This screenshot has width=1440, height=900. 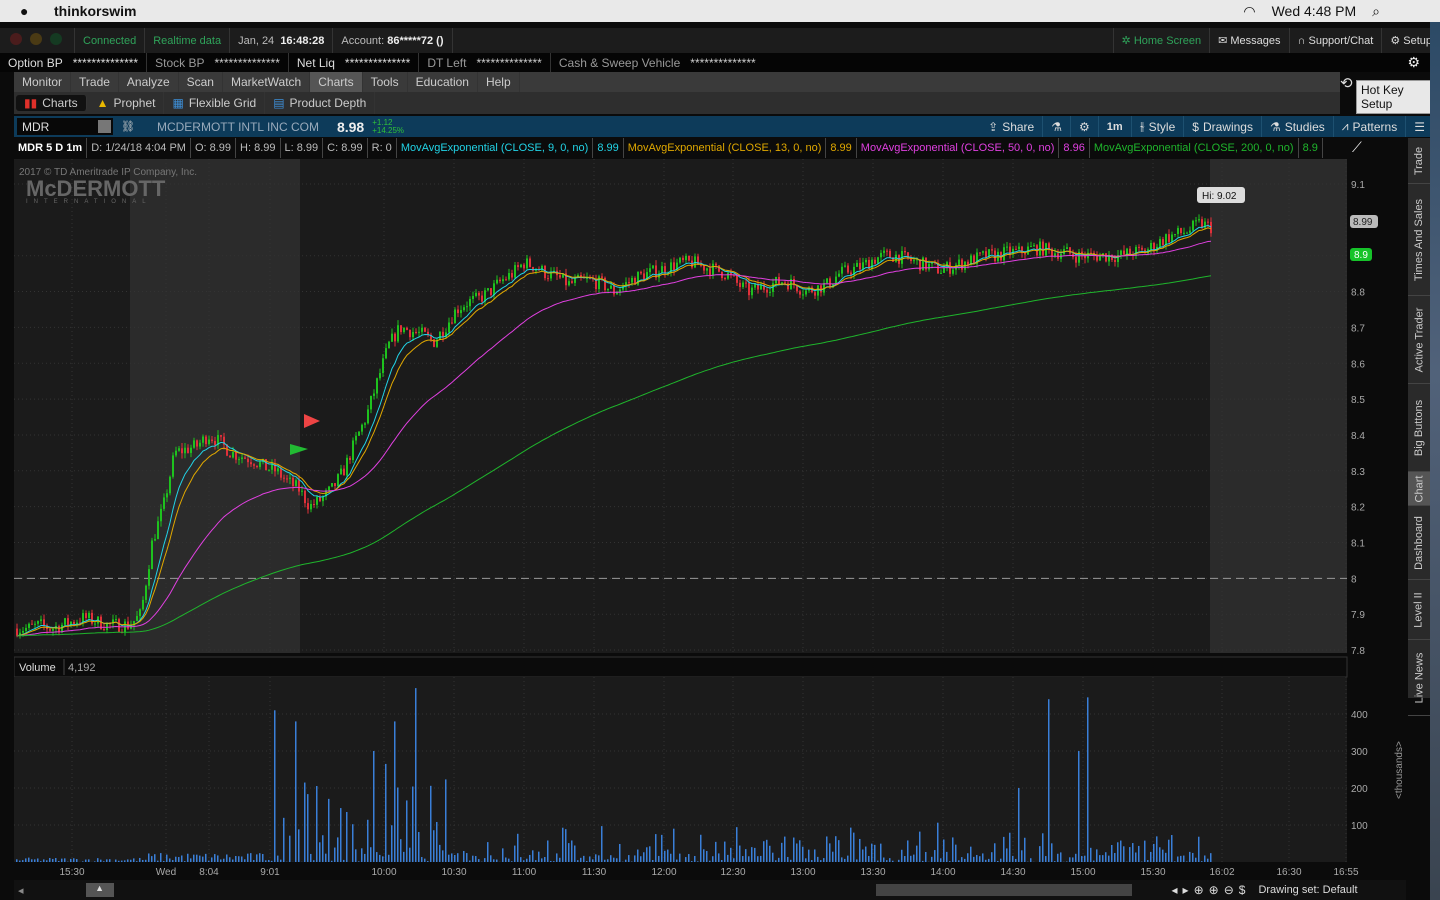 I want to click on tab-monitor: Monitor, so click(x=43, y=82).